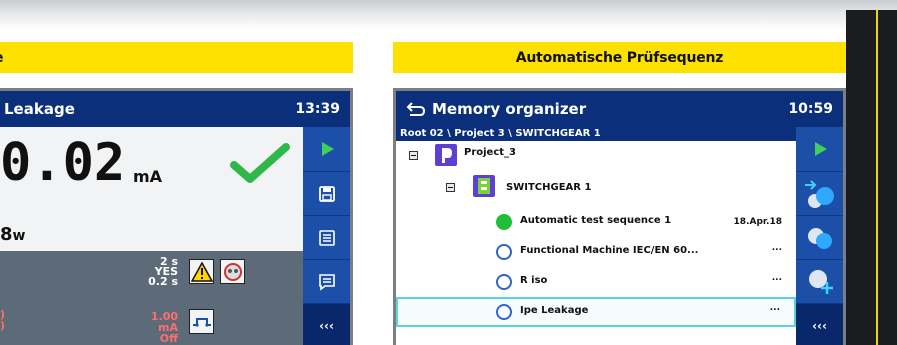  What do you see at coordinates (148, 176) in the screenshot?
I see `main-result-unit: mA` at bounding box center [148, 176].